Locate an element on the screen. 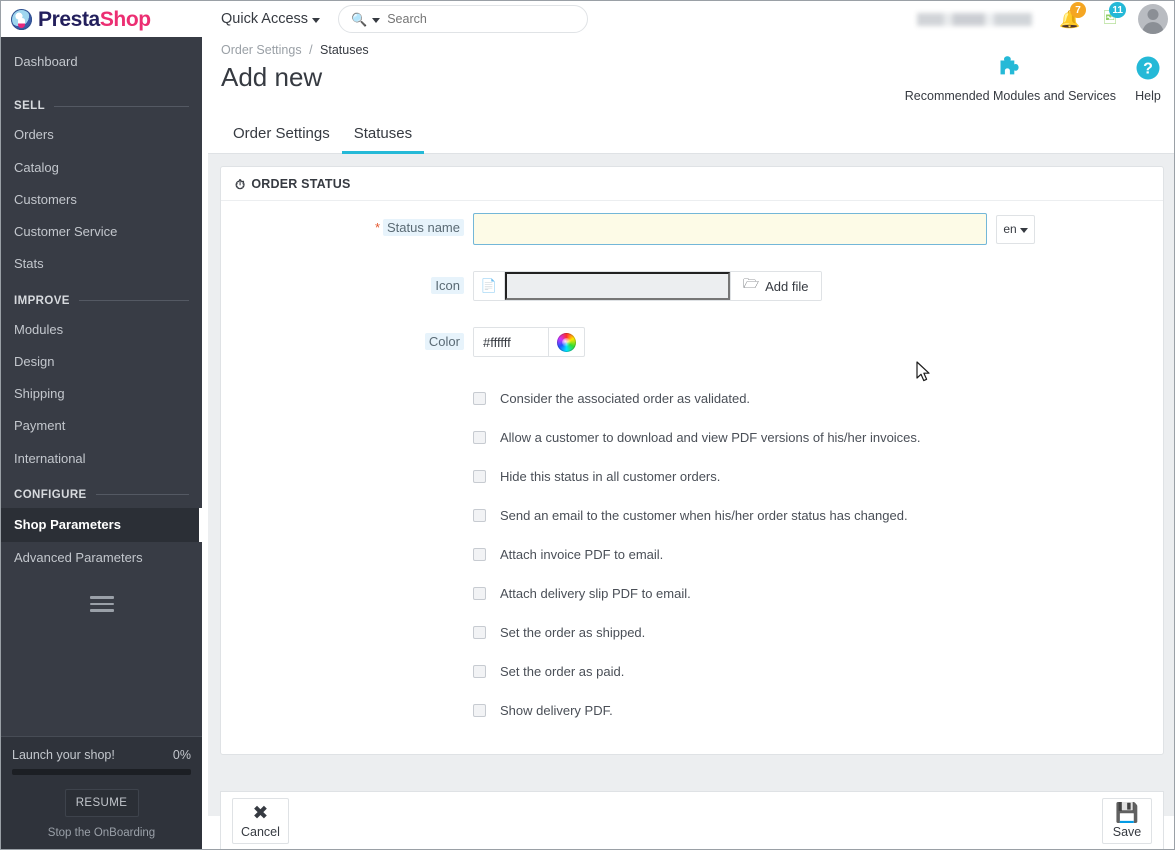  color-hex-input is located at coordinates (511, 342).